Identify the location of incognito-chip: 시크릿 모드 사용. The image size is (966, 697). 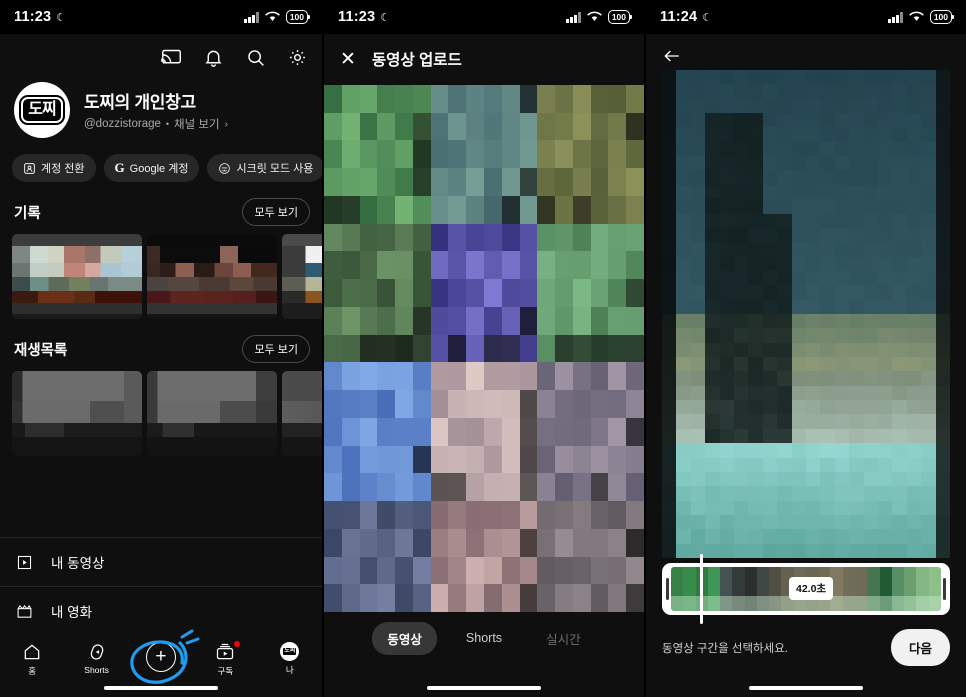
(264, 168).